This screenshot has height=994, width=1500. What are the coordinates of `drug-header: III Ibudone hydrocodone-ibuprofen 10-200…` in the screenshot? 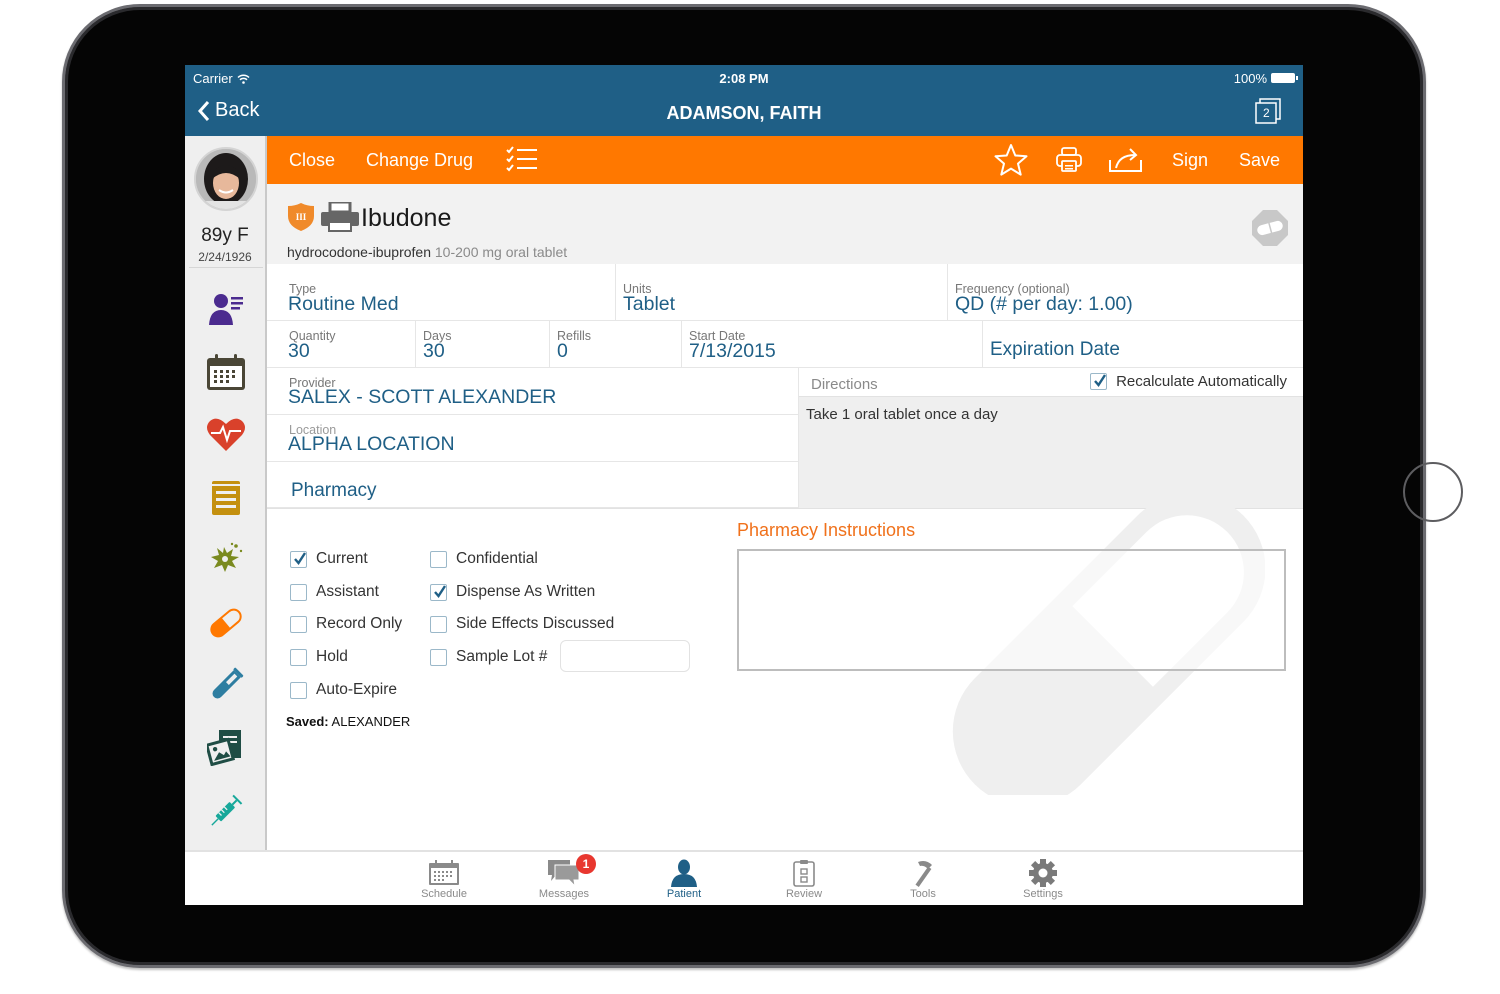 It's located at (785, 224).